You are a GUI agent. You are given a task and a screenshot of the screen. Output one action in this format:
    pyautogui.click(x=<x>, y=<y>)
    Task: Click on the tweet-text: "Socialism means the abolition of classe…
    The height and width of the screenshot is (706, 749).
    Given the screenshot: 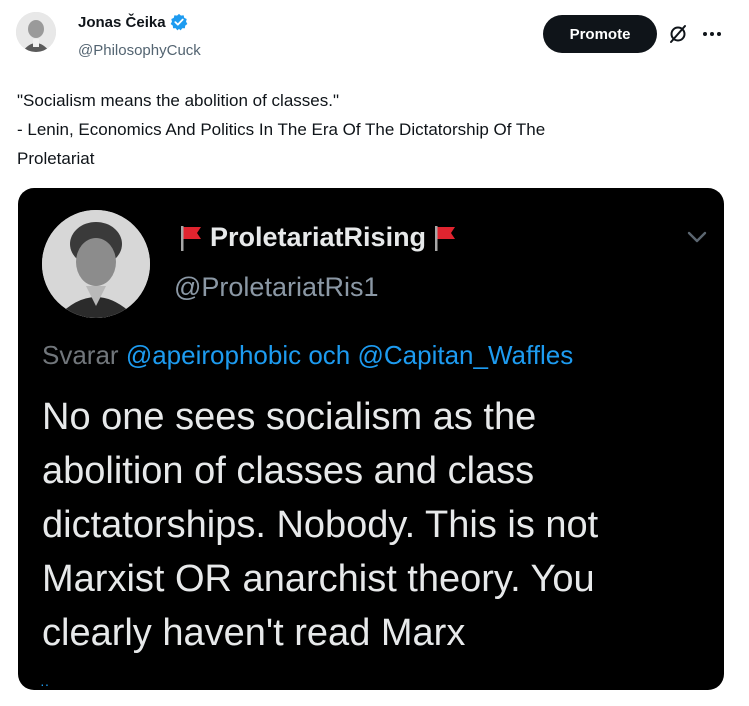 What is the action you would take?
    pyautogui.click(x=372, y=129)
    